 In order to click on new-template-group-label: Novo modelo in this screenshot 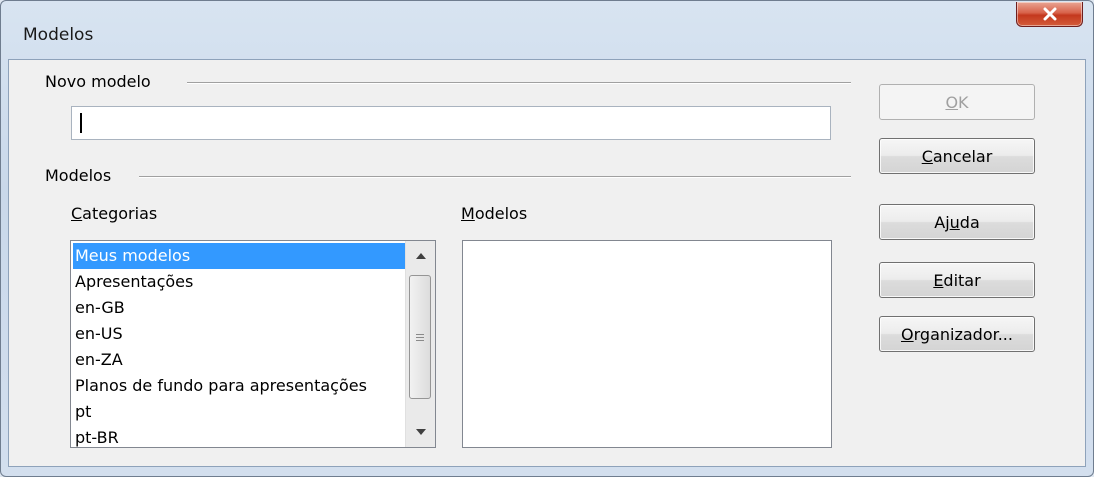, I will do `click(101, 81)`.